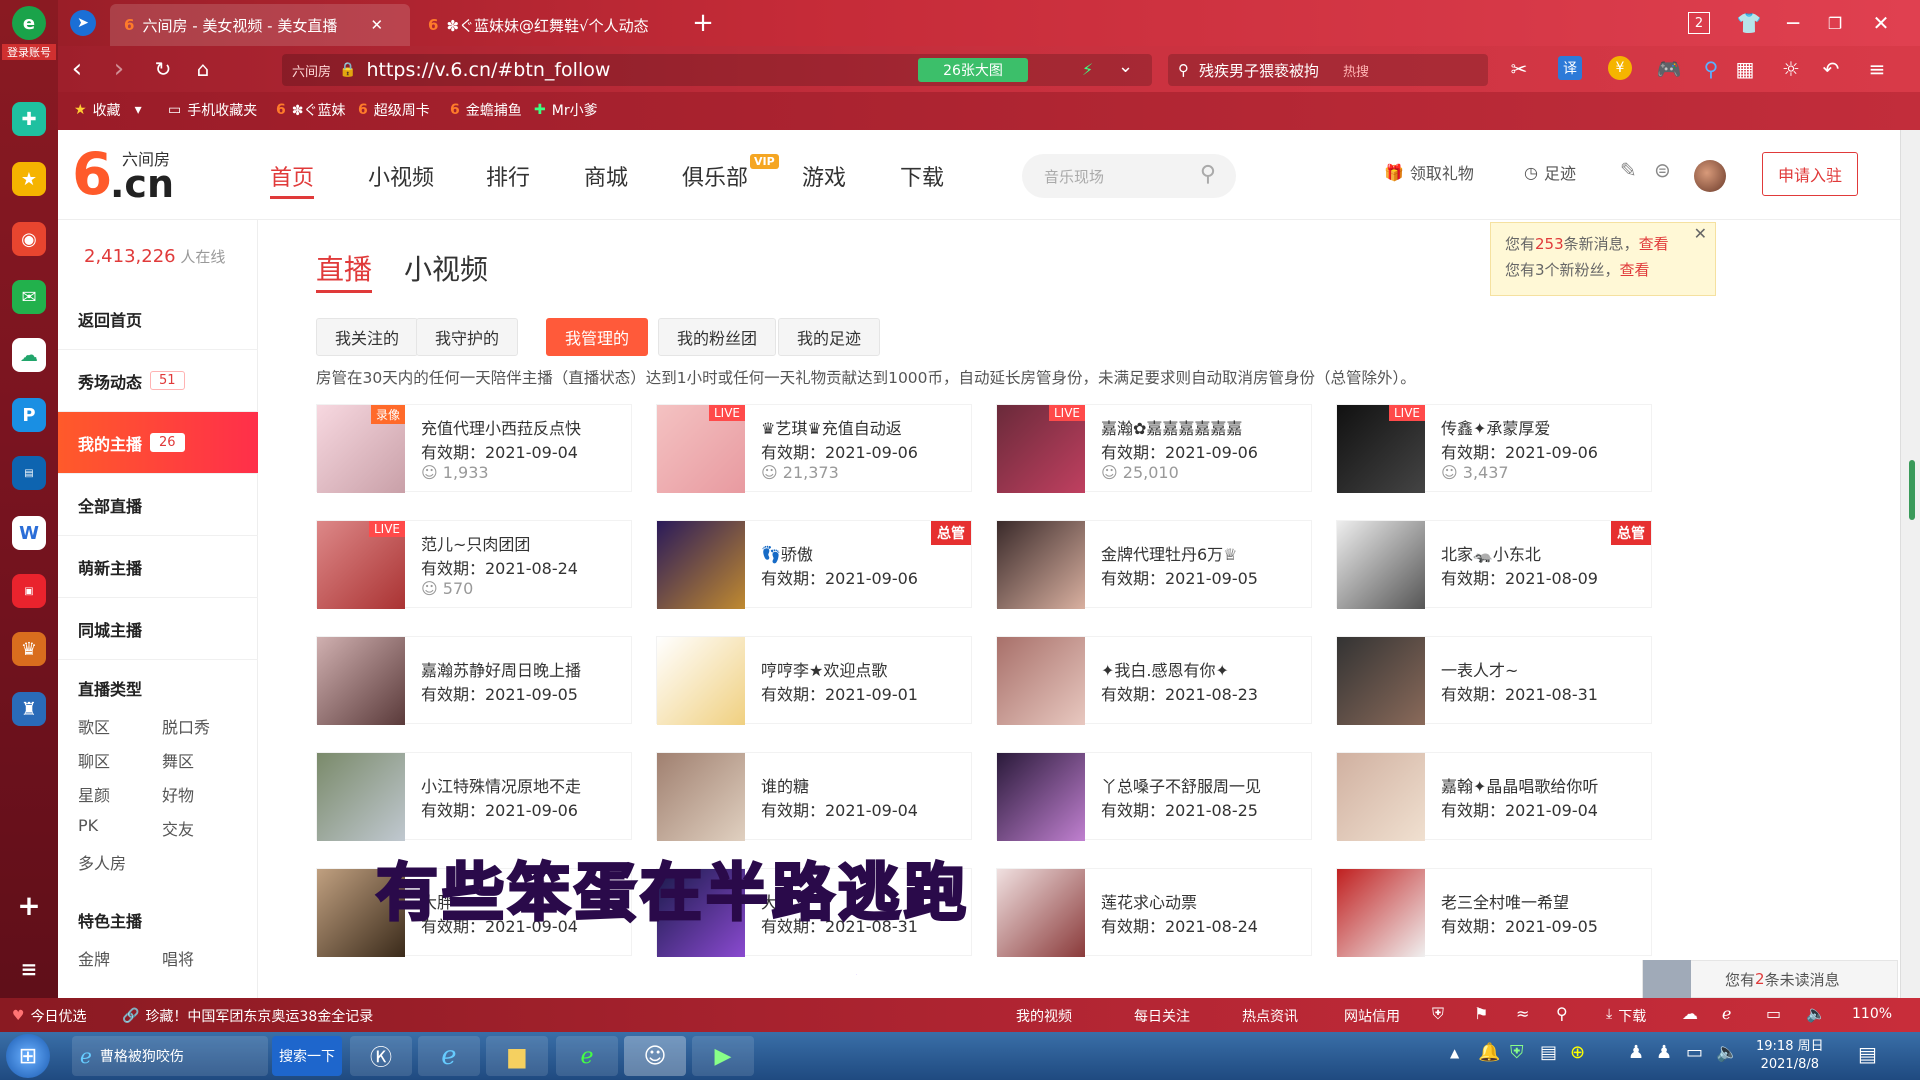 The image size is (1920, 1080). What do you see at coordinates (517, 1056) in the screenshot?
I see `folder-icon: ▆` at bounding box center [517, 1056].